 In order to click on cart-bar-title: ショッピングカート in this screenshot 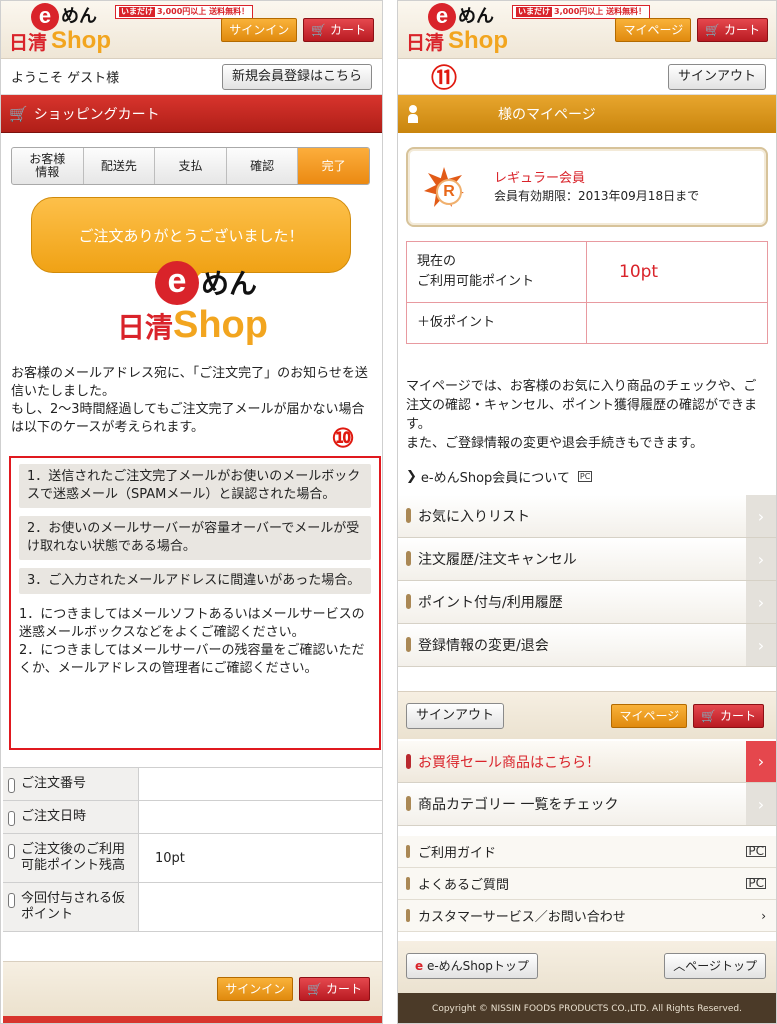, I will do `click(96, 114)`.